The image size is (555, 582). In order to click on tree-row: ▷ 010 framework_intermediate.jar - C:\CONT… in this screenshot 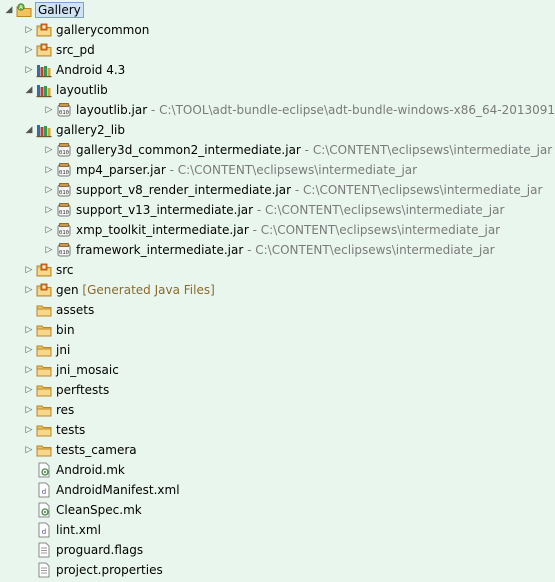, I will do `click(277, 250)`.